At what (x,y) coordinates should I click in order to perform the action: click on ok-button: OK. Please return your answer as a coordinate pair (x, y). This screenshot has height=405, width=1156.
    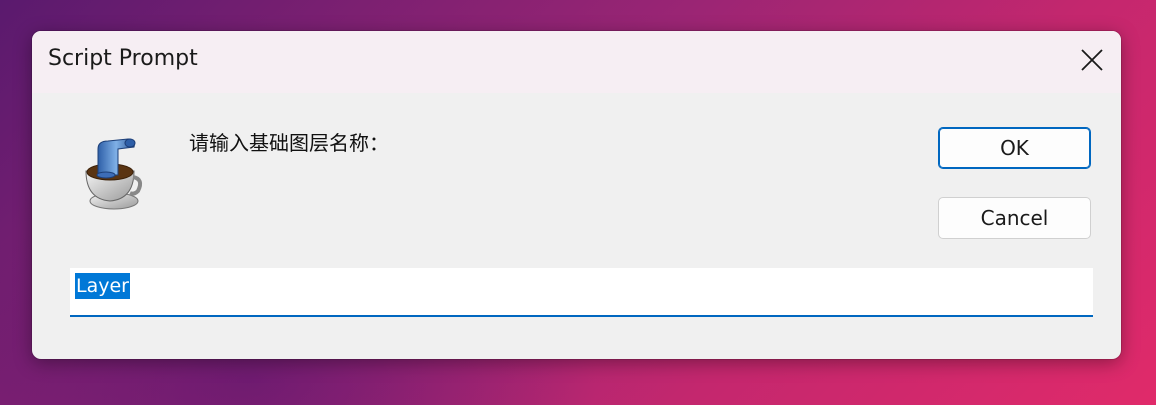
    Looking at the image, I should click on (1014, 148).